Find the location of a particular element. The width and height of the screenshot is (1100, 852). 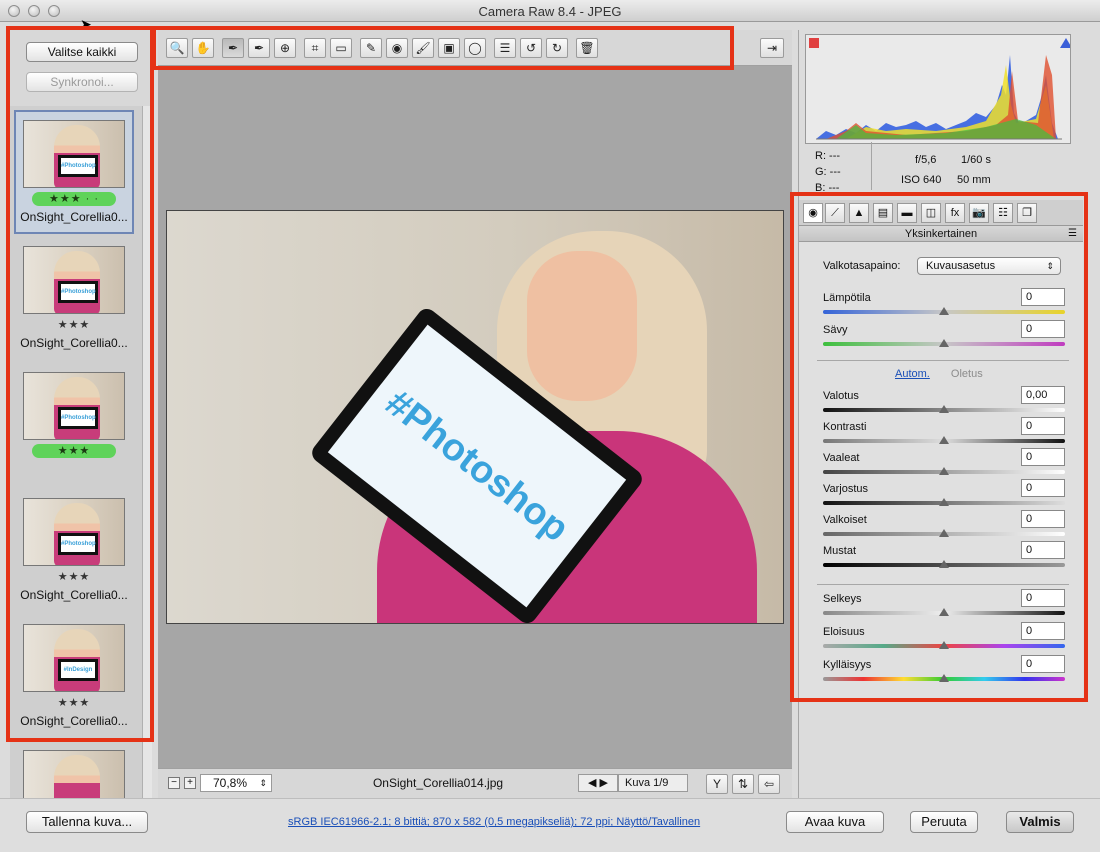

window-title: Camera Raw 8.4 - JPEG is located at coordinates (550, 11).